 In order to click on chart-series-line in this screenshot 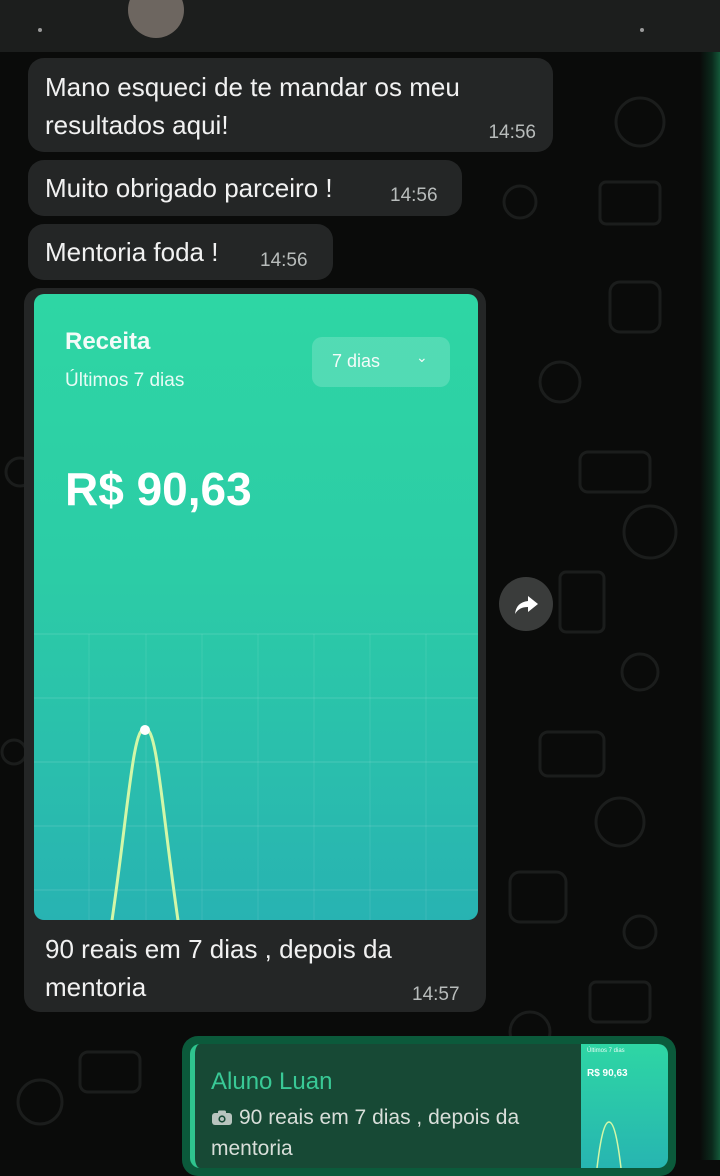, I will do `click(145, 824)`.